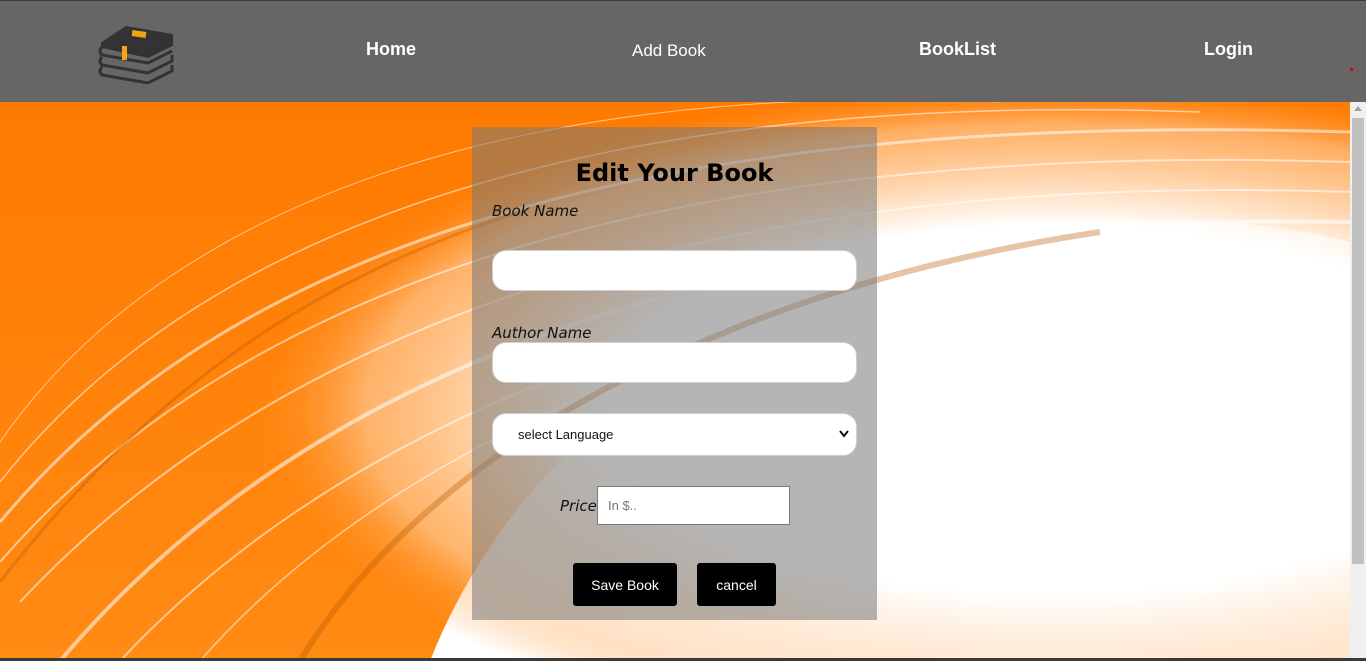 Image resolution: width=1366 pixels, height=661 pixels. I want to click on book-name-input, so click(674, 270).